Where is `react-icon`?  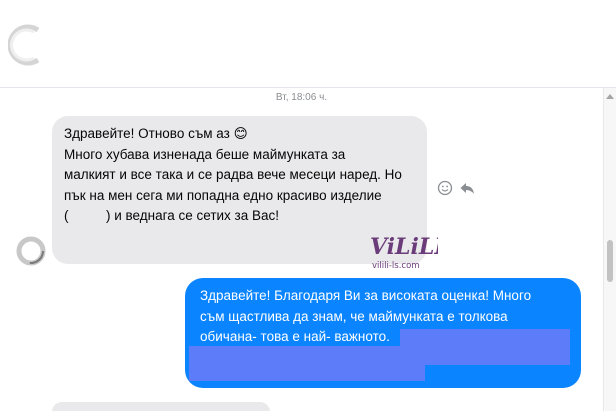
react-icon is located at coordinates (446, 189).